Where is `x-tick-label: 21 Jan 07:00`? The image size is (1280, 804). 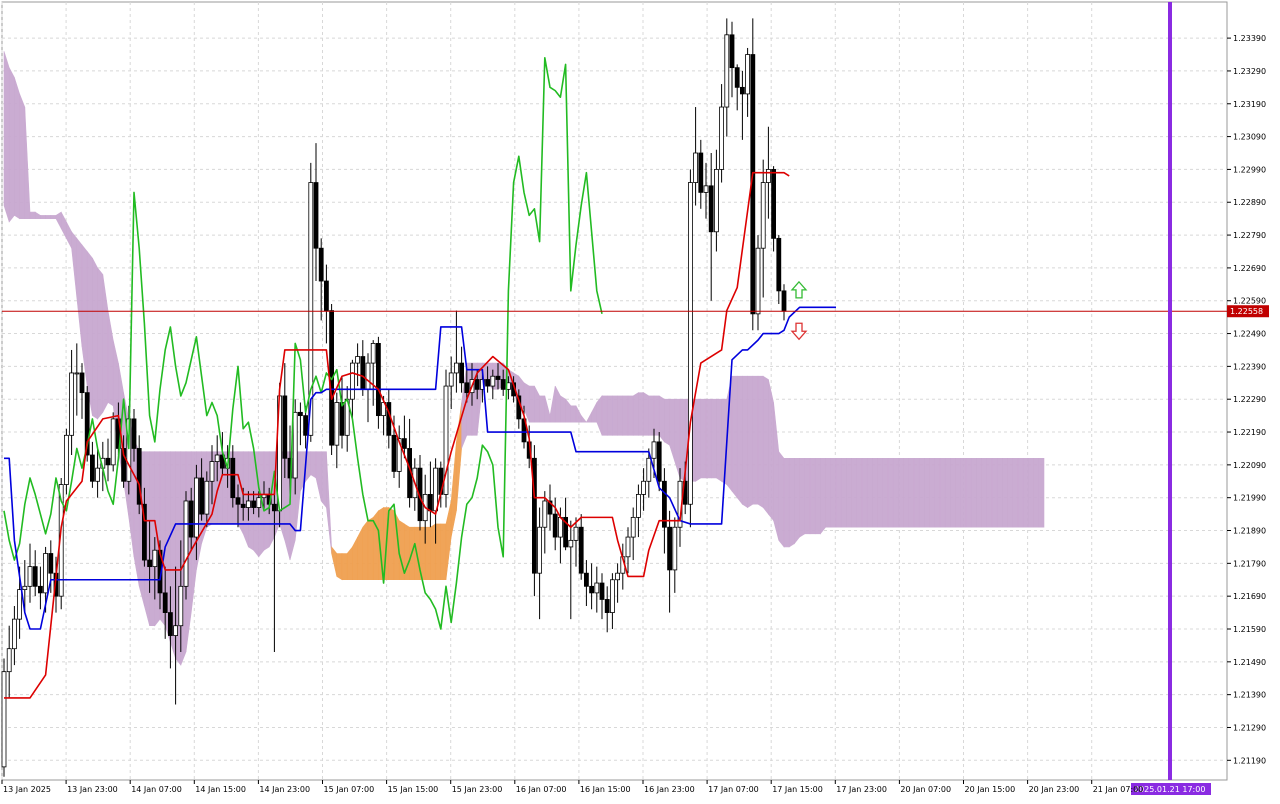 x-tick-label: 21 Jan 07:00 is located at coordinates (1118, 789).